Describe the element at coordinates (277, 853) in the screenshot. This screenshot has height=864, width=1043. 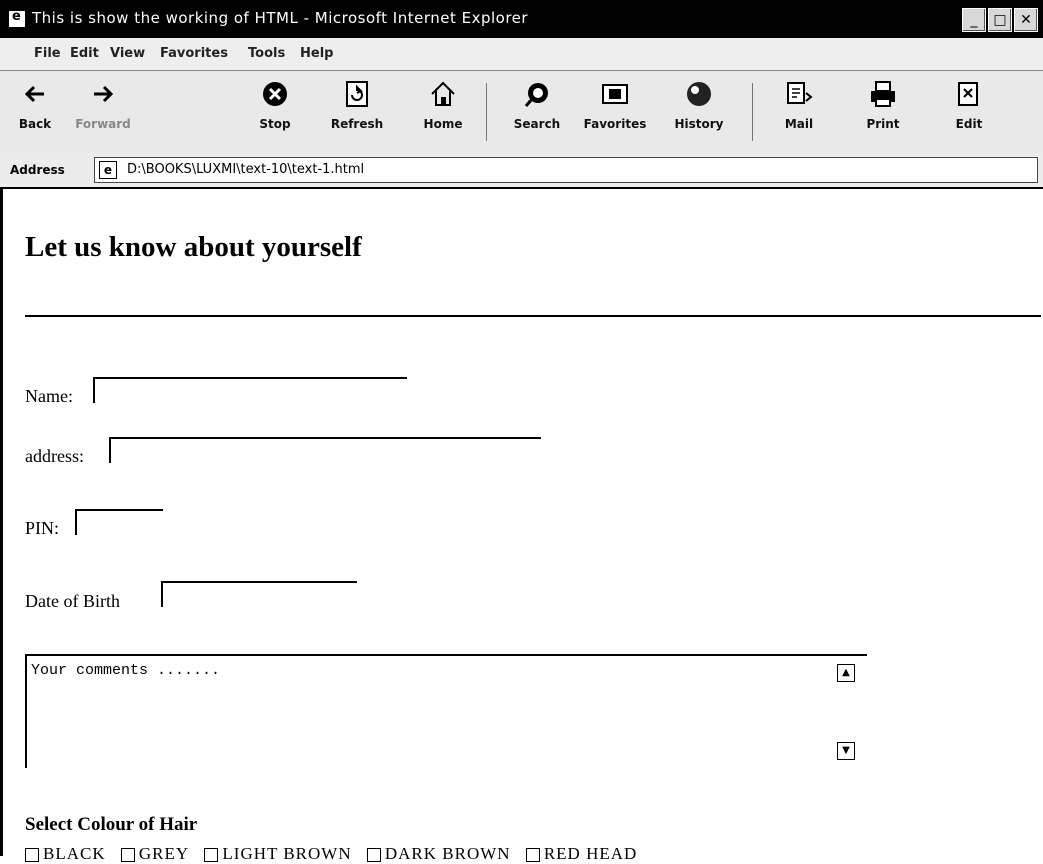
I see `hair-option-light-brown: LIGHT BROWN` at that location.